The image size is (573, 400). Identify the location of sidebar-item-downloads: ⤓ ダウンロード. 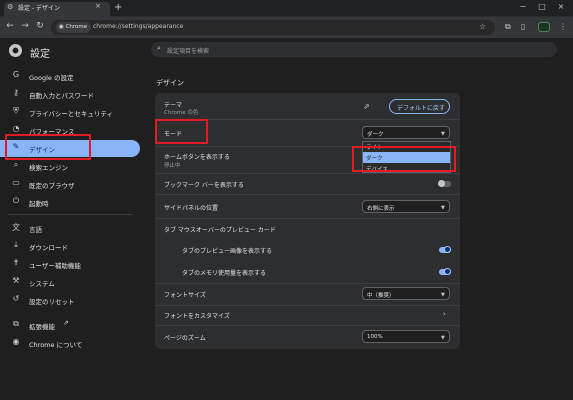
(70, 246).